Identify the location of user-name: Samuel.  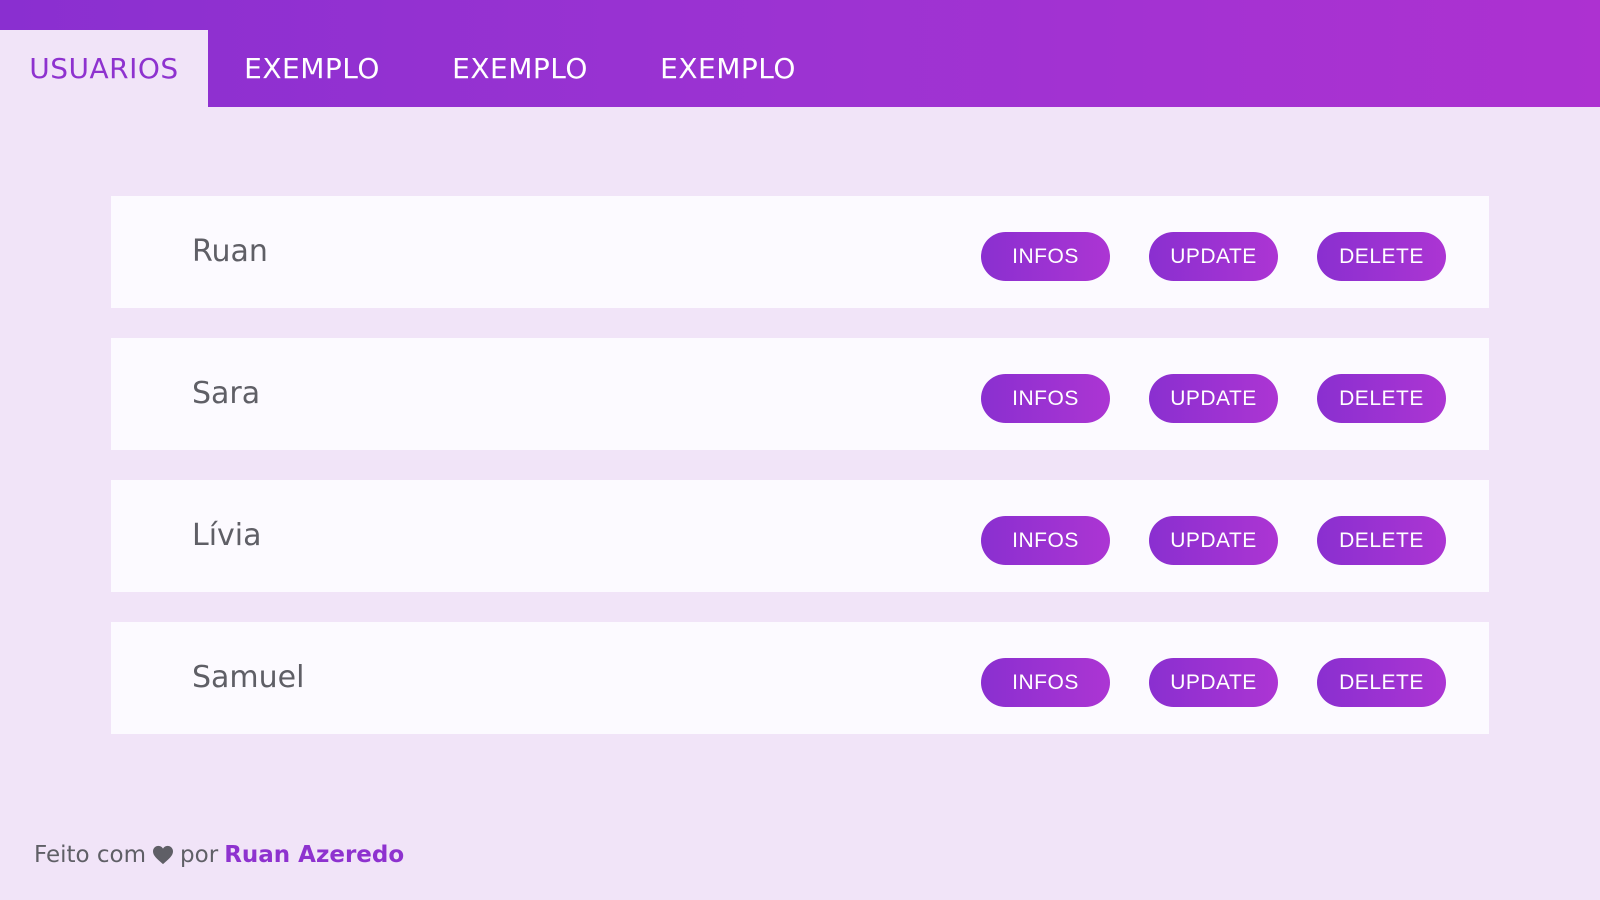
(248, 677).